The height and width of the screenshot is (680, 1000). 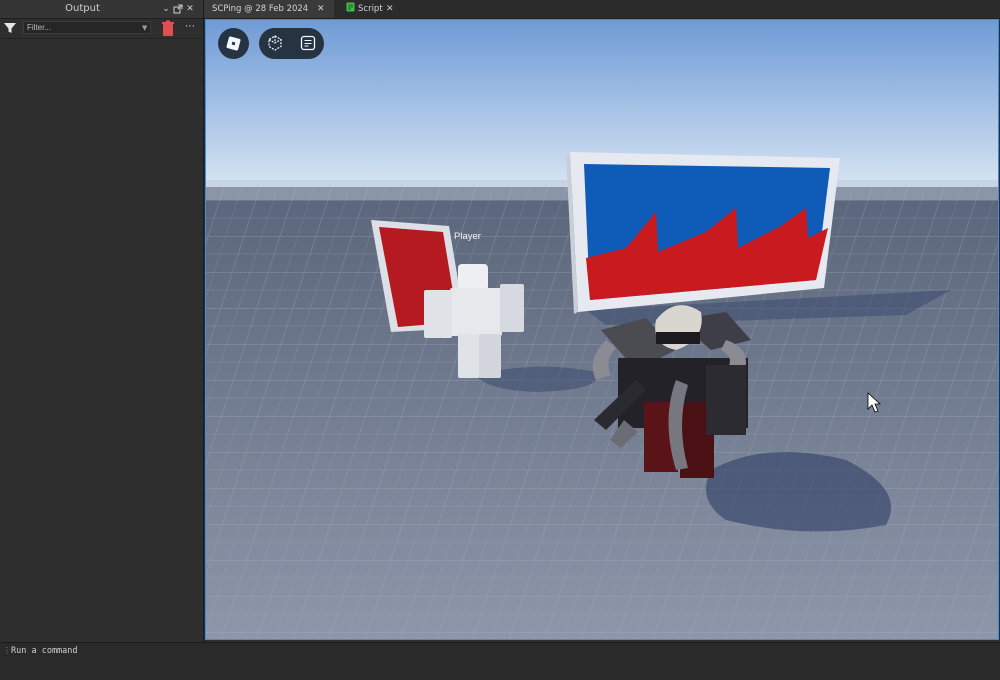 I want to click on chat-icon, so click(x=308, y=43).